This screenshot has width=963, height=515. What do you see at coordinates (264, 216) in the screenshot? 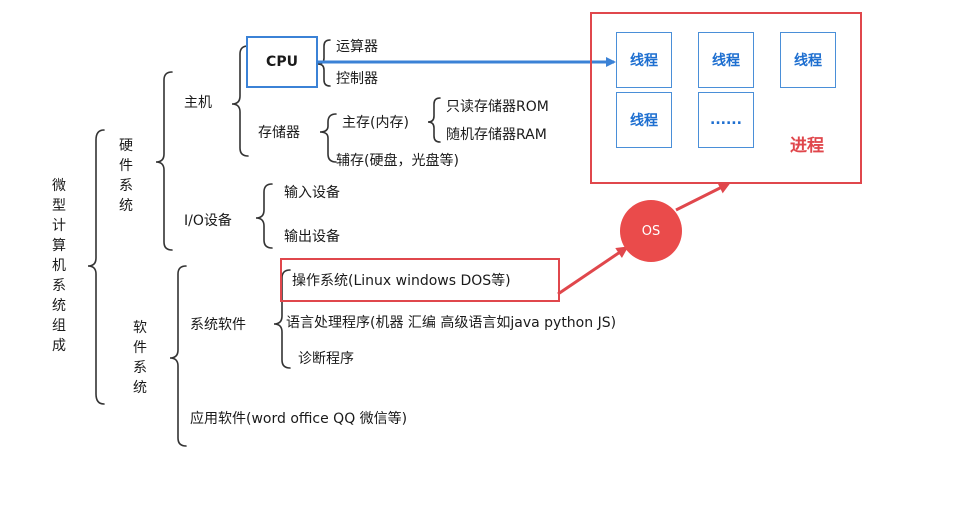
I see `brace-io` at bounding box center [264, 216].